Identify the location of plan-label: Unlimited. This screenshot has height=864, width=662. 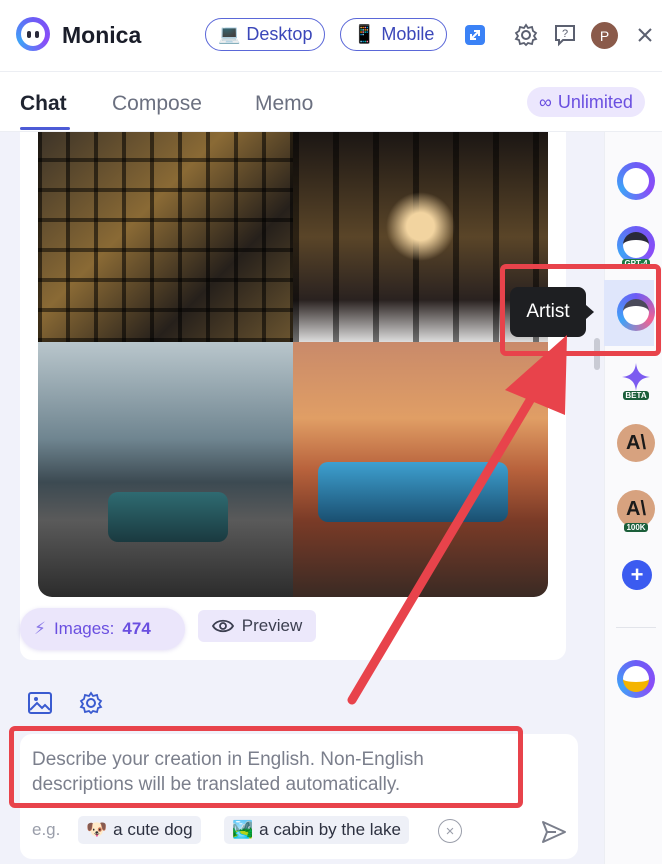
(595, 101).